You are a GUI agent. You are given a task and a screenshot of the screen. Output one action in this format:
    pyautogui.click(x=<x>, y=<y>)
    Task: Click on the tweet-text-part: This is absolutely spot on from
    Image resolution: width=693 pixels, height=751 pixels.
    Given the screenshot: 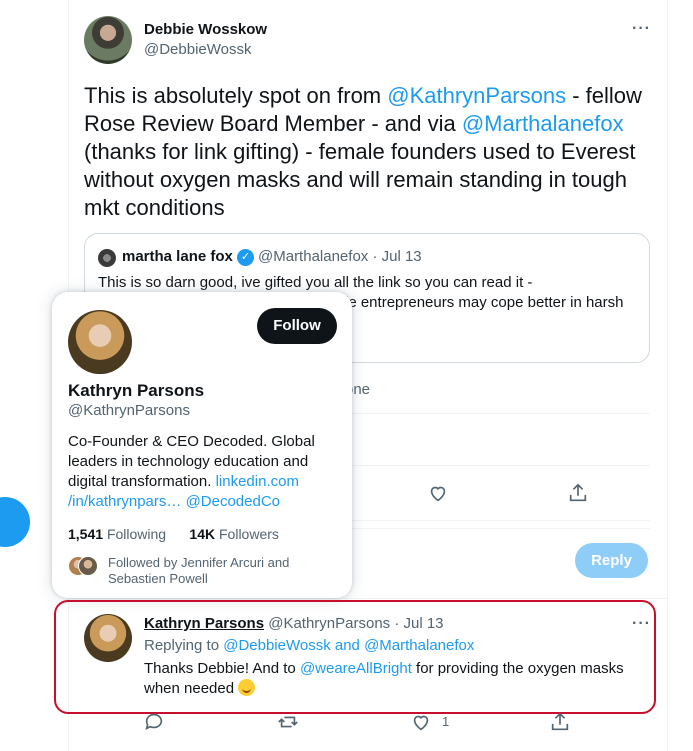 What is the action you would take?
    pyautogui.click(x=236, y=95)
    